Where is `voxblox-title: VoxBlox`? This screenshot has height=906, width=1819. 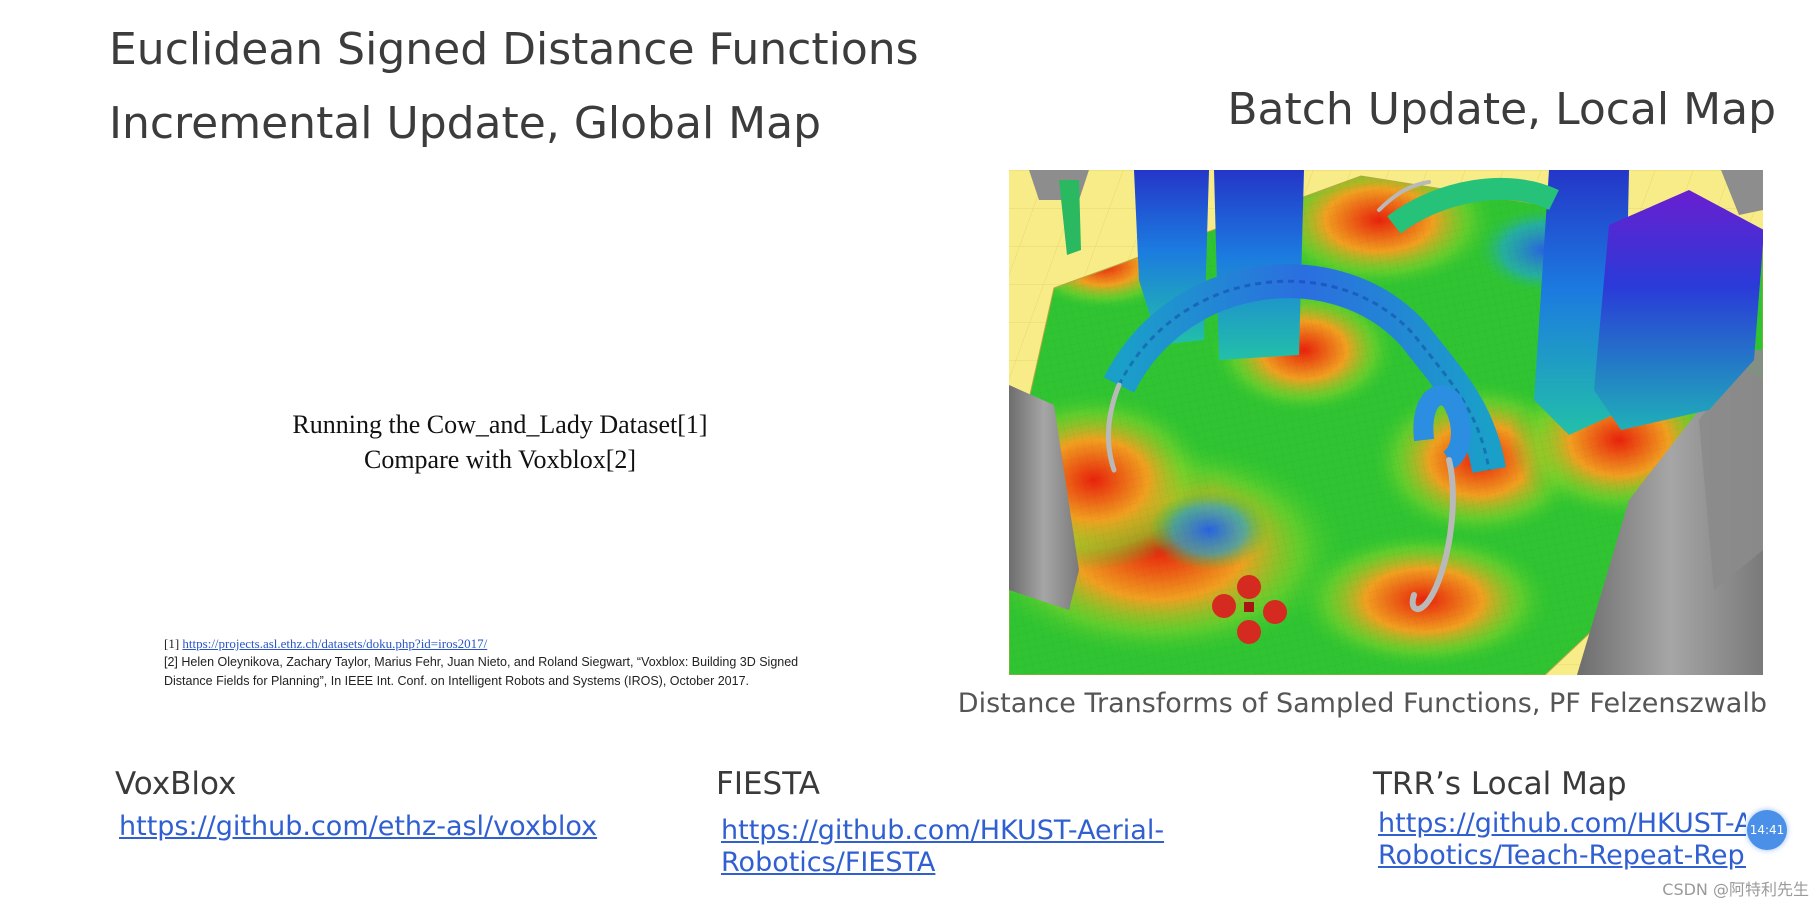 voxblox-title: VoxBlox is located at coordinates (176, 784).